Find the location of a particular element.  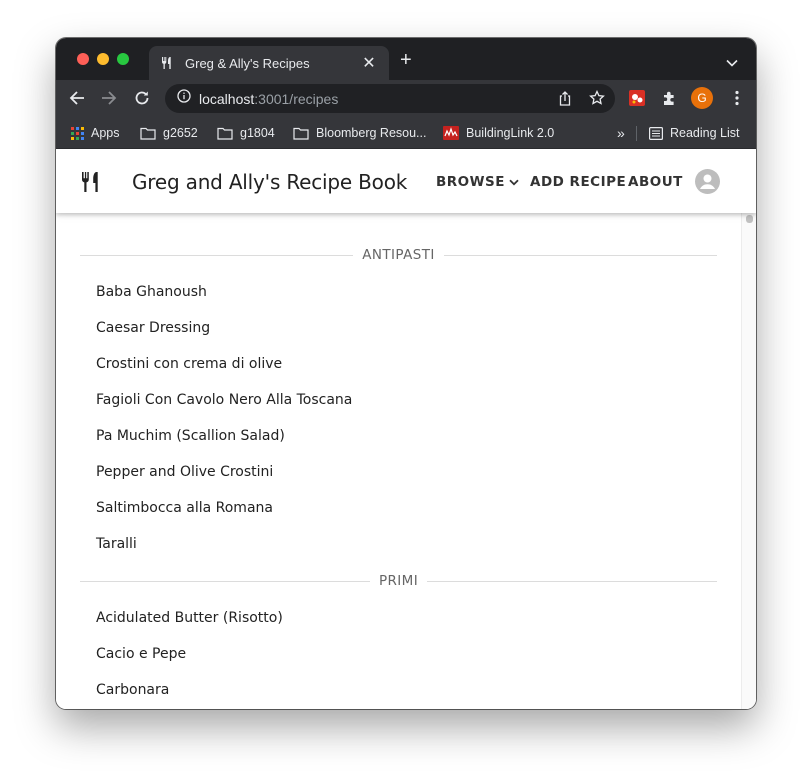

recipe-link: Pepper and Olive Crostini is located at coordinates (184, 472).